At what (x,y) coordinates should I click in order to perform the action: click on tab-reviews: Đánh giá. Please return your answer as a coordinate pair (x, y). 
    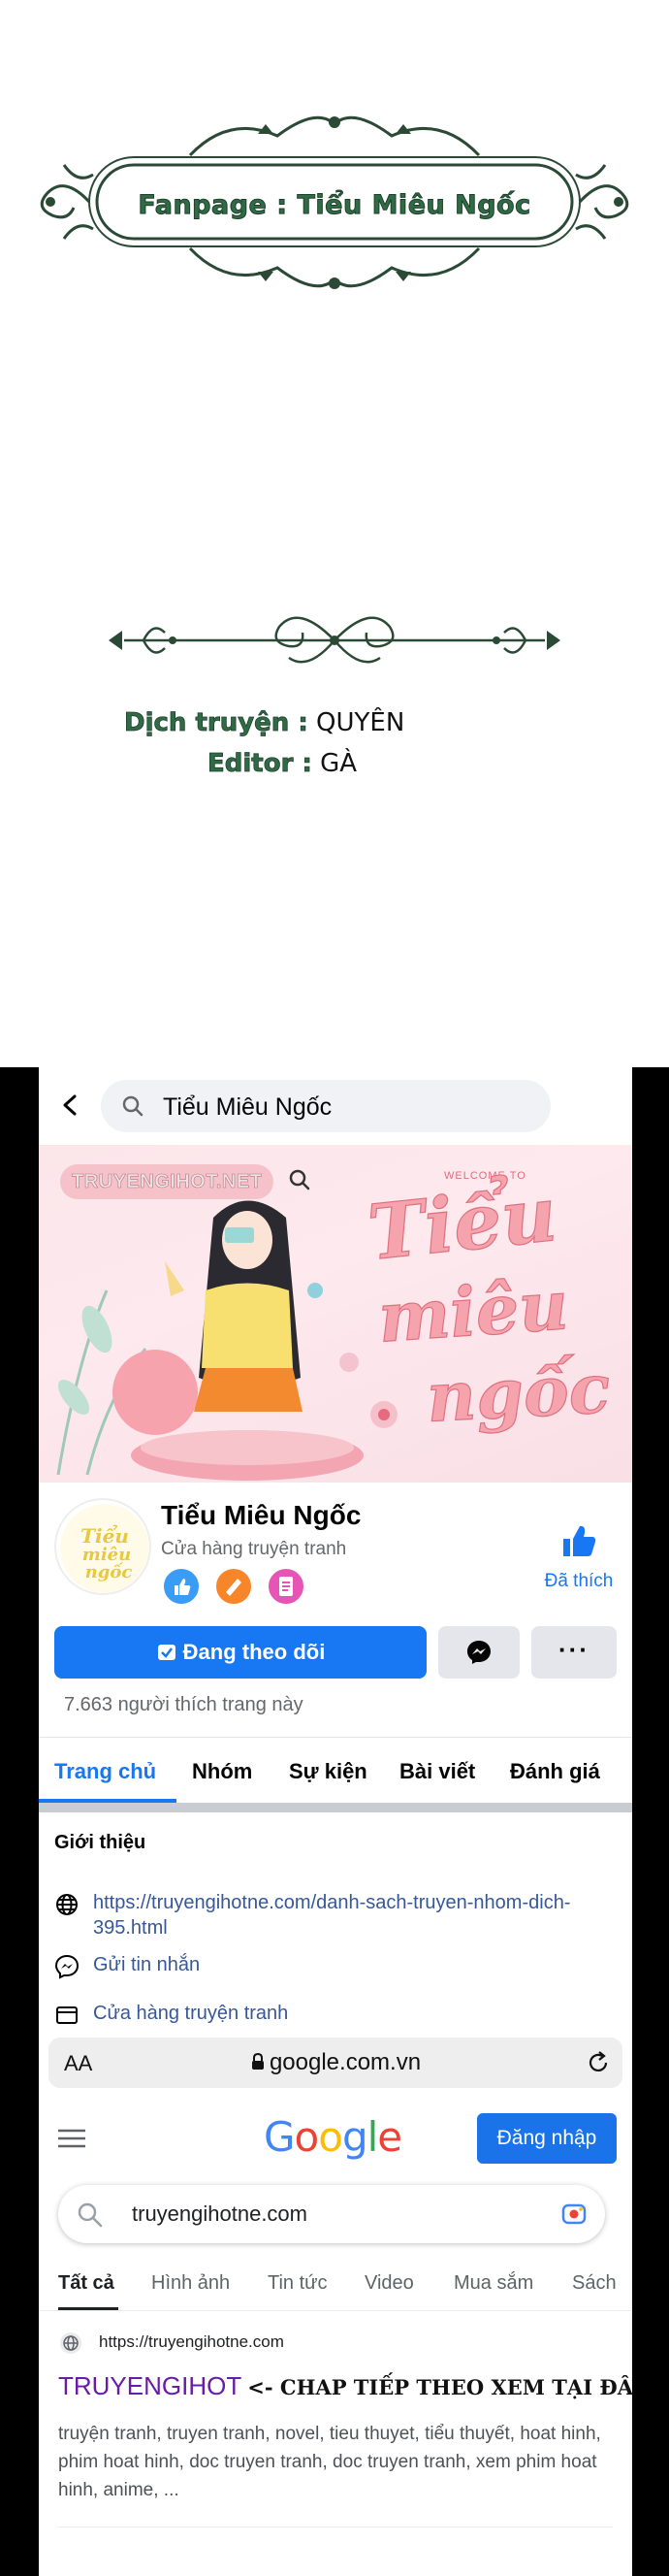
    Looking at the image, I should click on (555, 1771).